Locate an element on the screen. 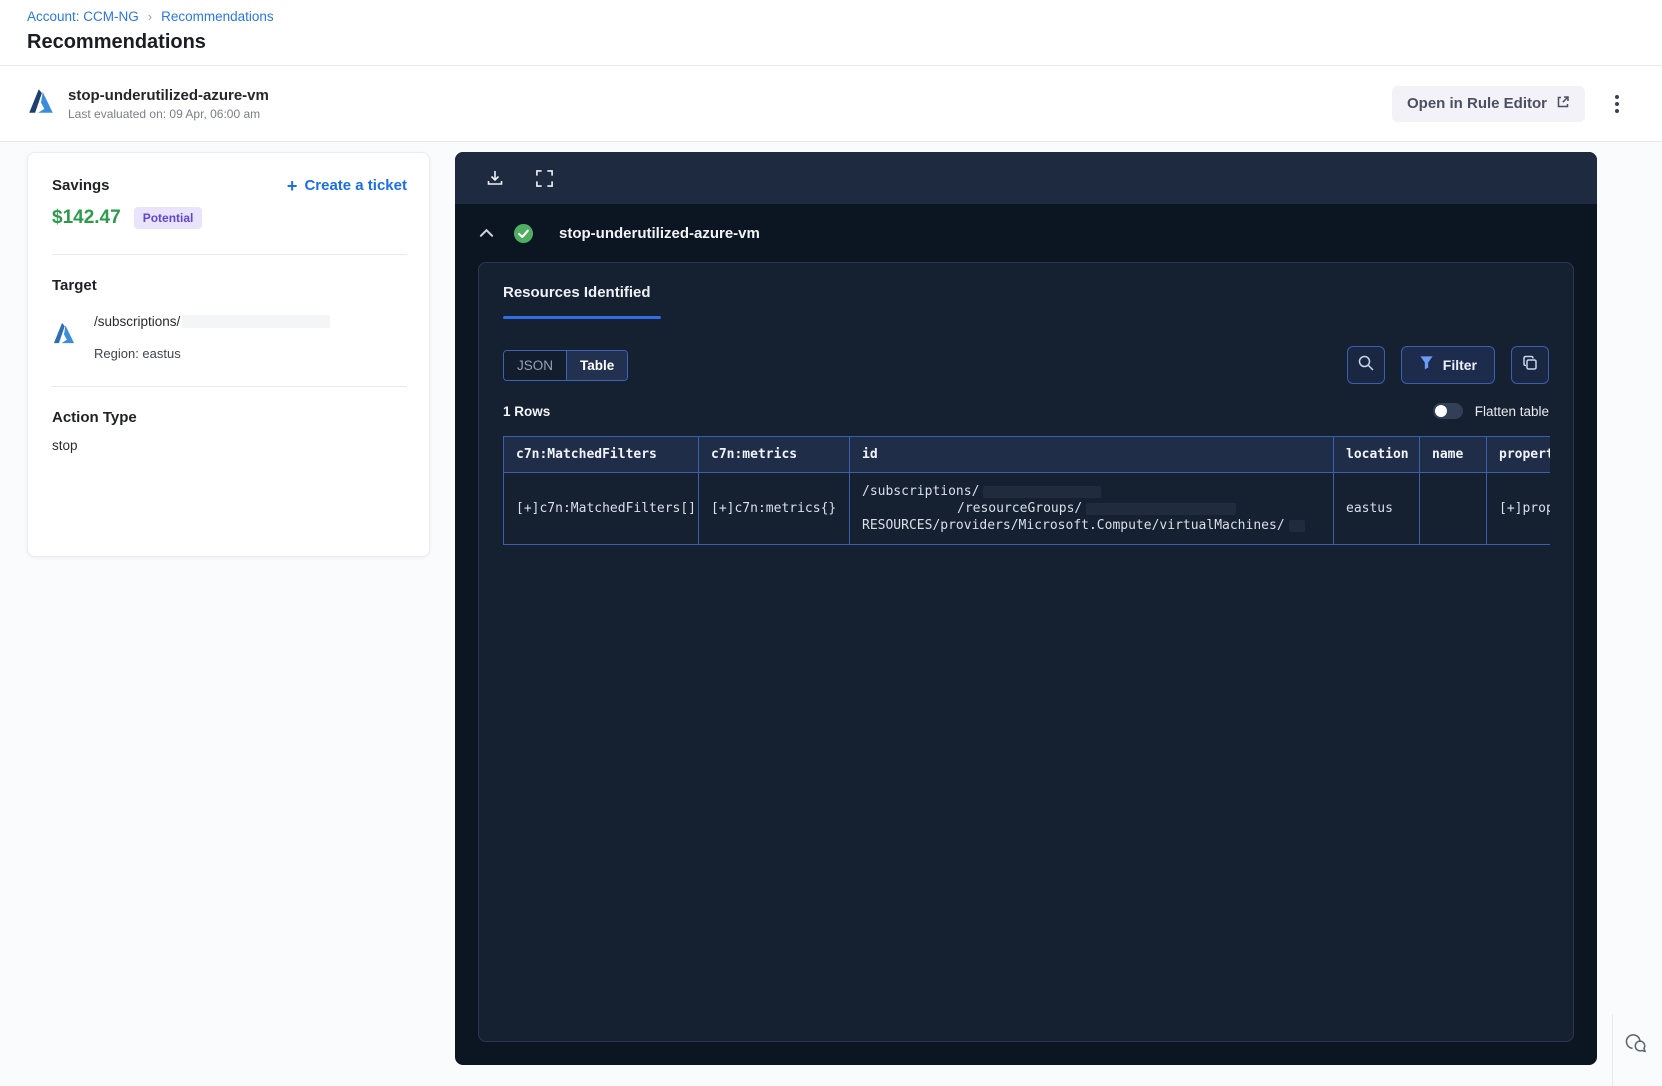 The width and height of the screenshot is (1662, 1086). target-path: /subscriptions/ is located at coordinates (137, 321).